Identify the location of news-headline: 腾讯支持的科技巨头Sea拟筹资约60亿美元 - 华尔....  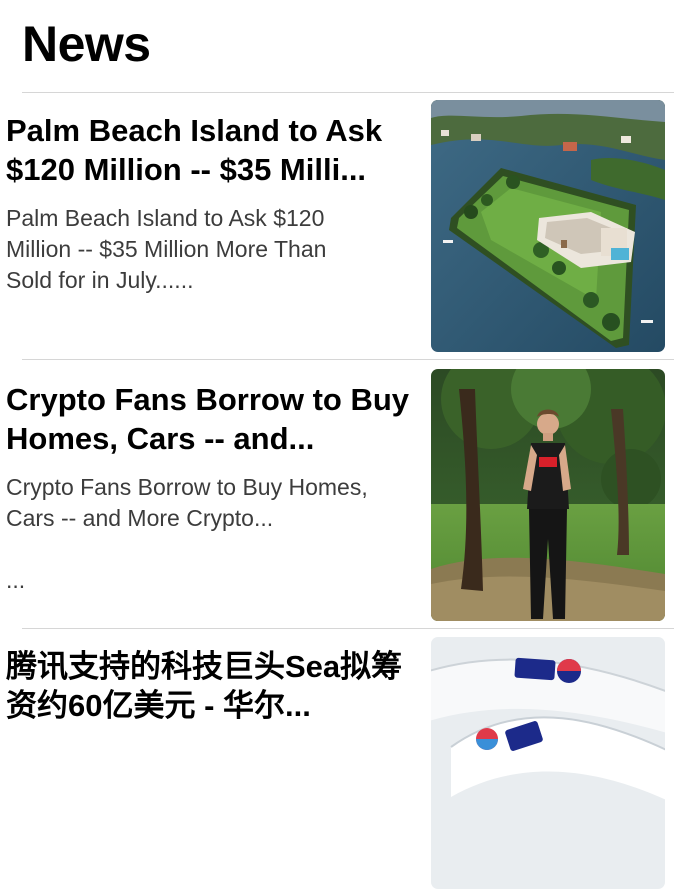
(204, 686).